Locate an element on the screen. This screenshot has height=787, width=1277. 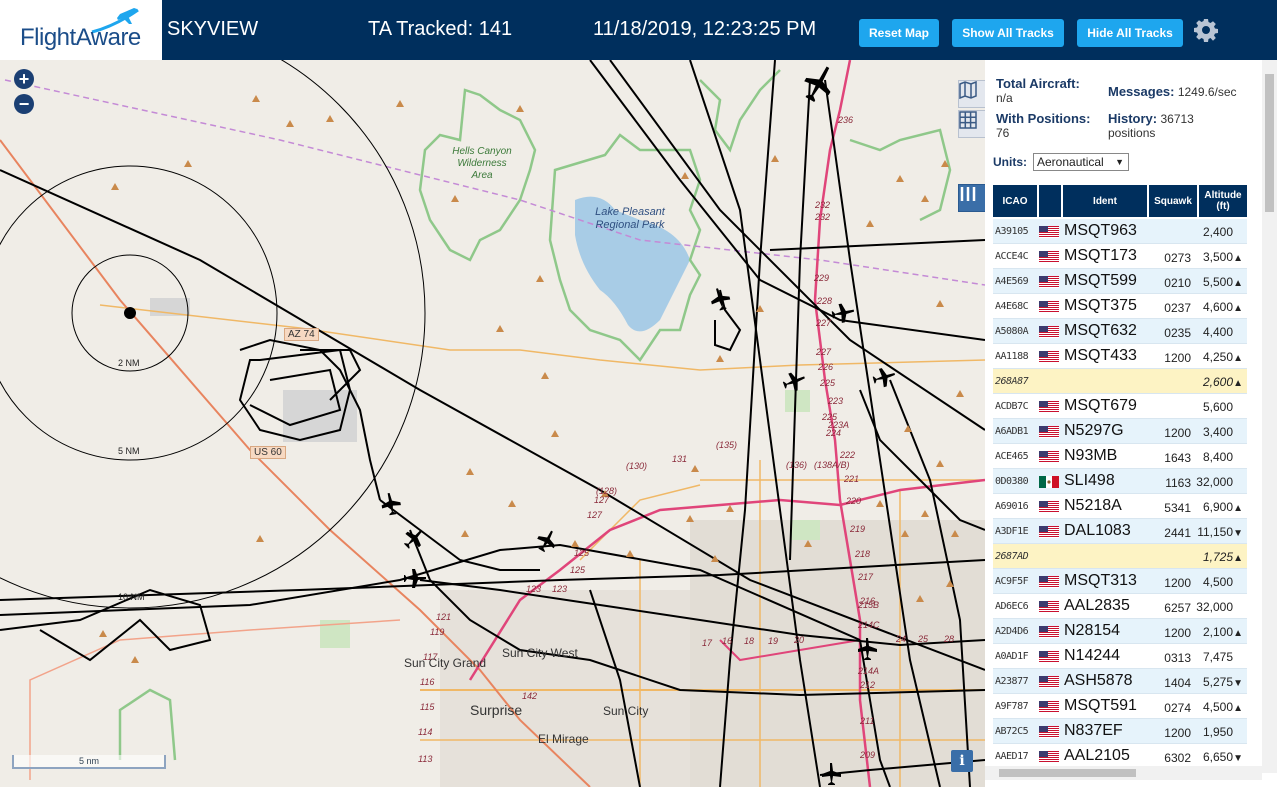
label-sun-city-west: Sun City West is located at coordinates (540, 653).